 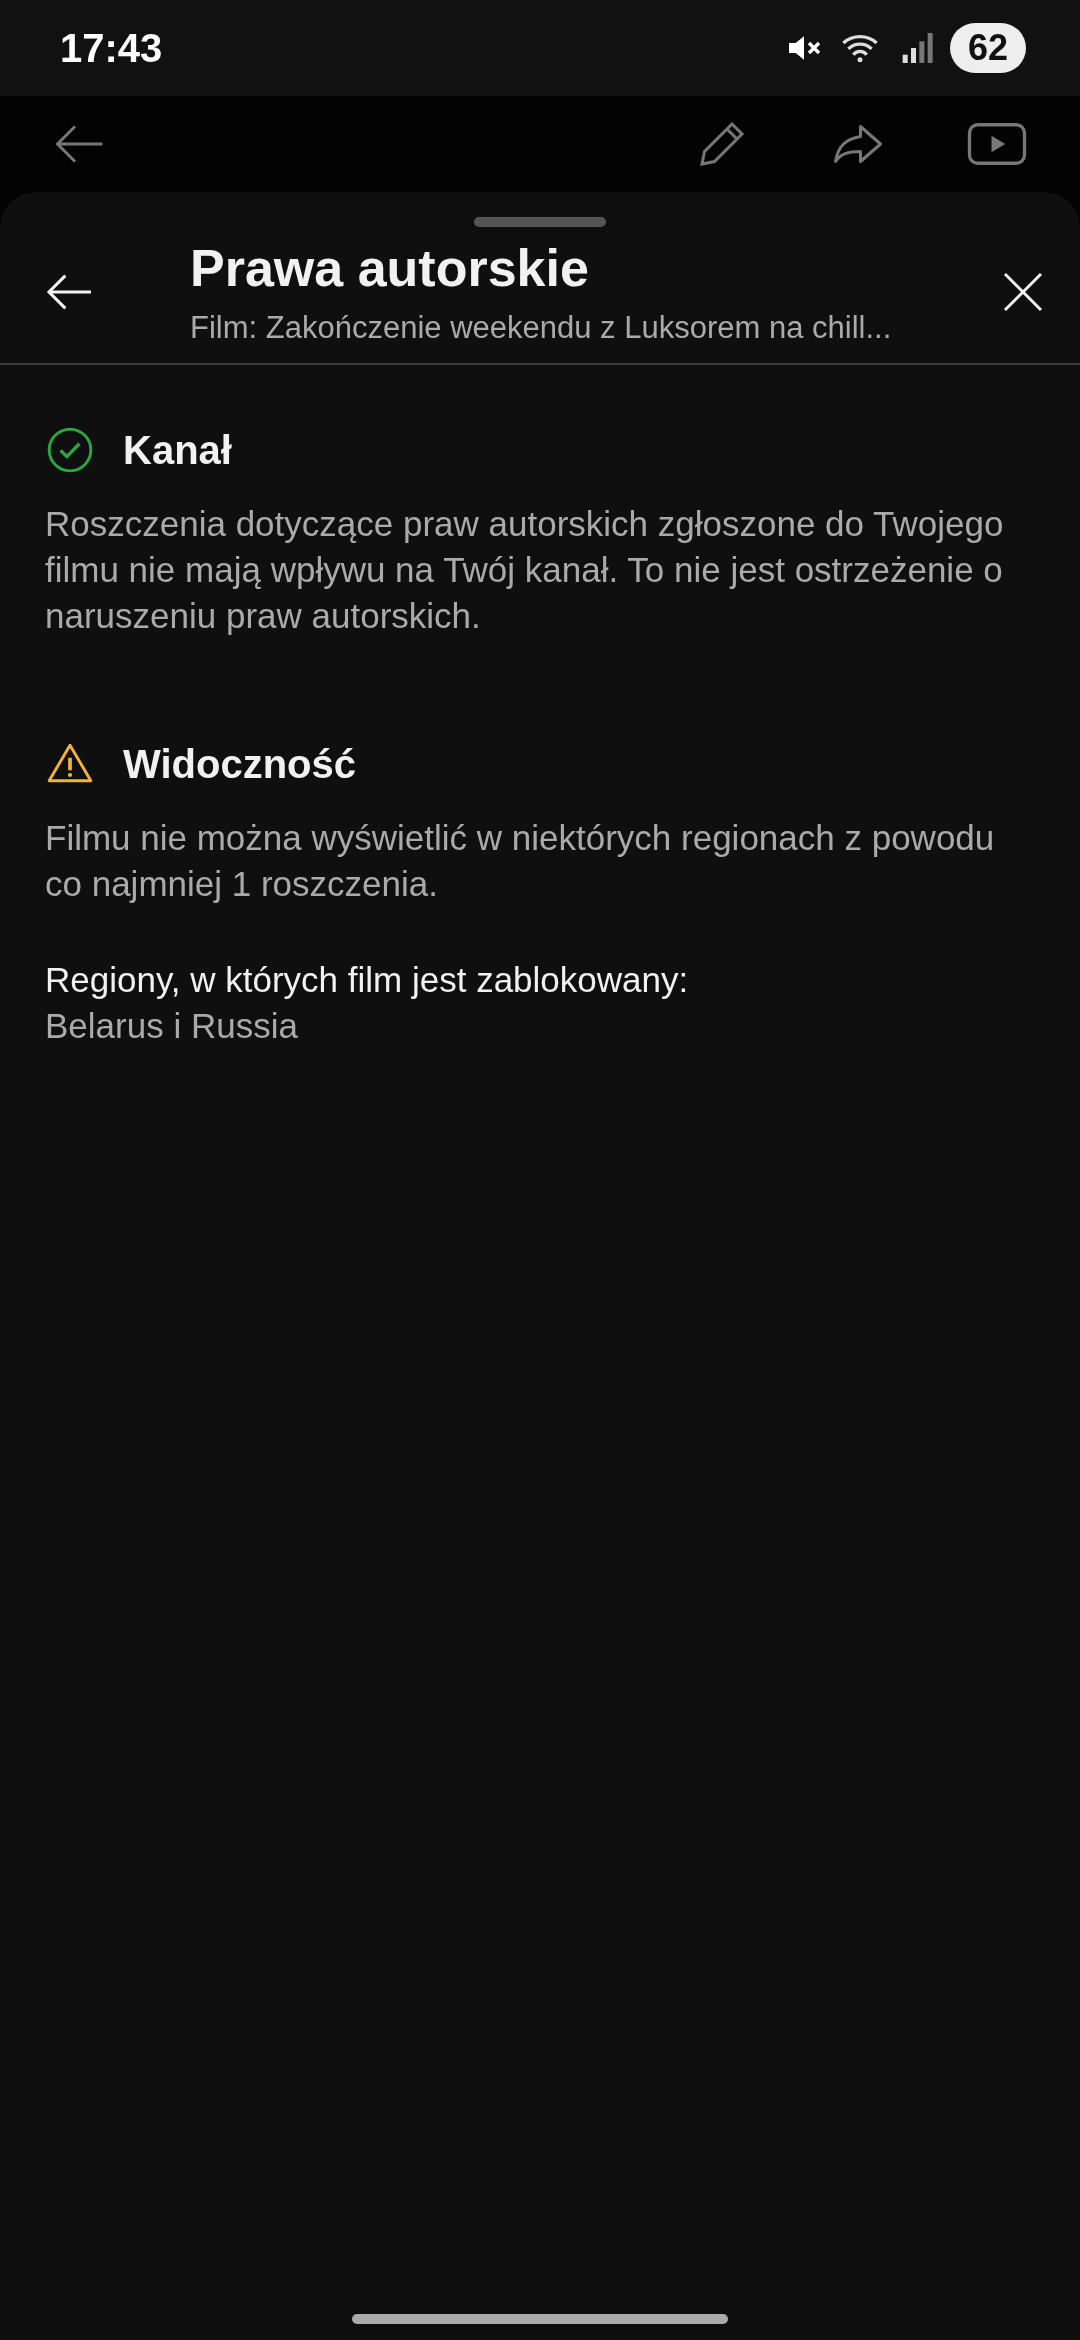 What do you see at coordinates (172, 1026) in the screenshot?
I see `blocked-regions-value: Belarus i Russia` at bounding box center [172, 1026].